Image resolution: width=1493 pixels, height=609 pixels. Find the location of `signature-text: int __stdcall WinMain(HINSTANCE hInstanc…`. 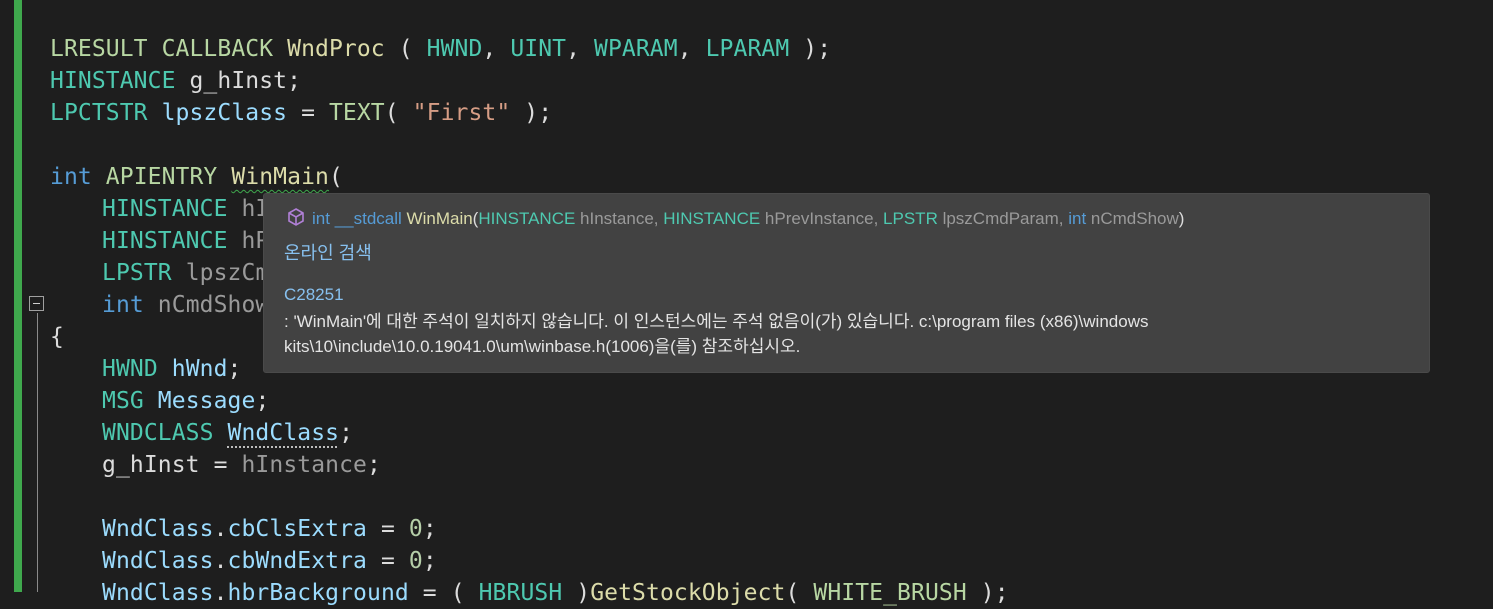

signature-text: int __stdcall WinMain(HINSTANCE hInstanc… is located at coordinates (748, 218).